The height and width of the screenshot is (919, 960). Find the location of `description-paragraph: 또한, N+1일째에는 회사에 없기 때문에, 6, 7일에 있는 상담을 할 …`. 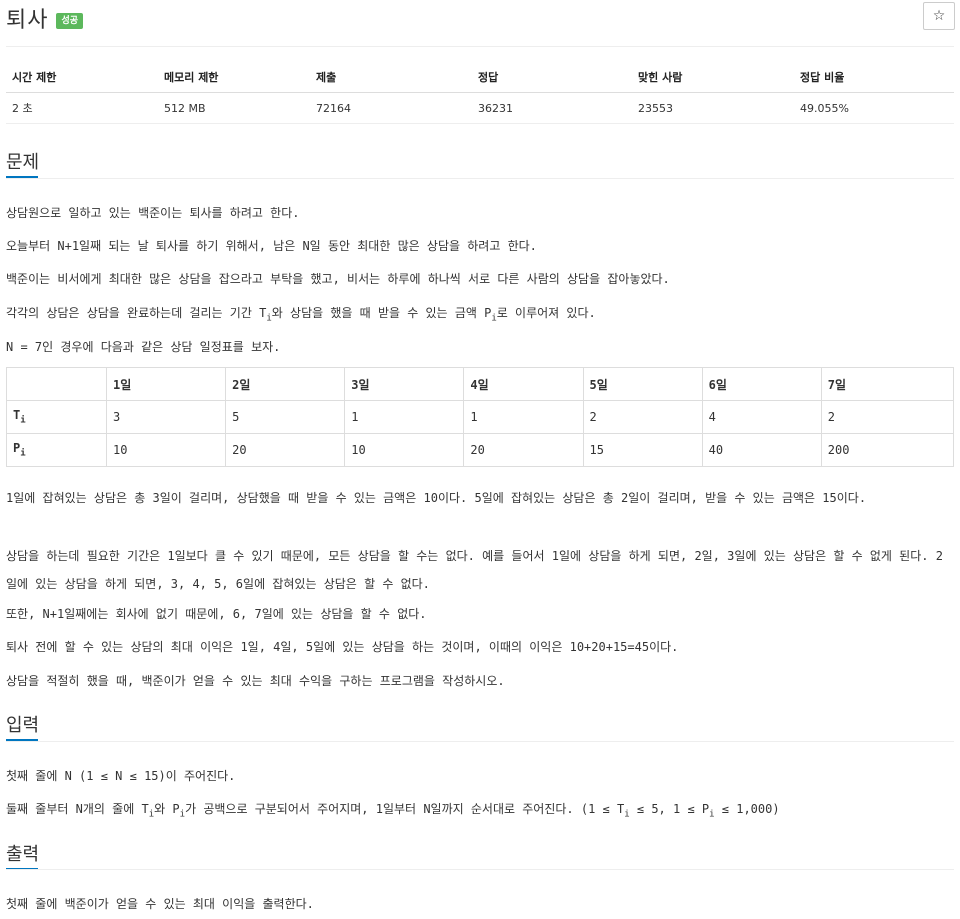

description-paragraph: 또한, N+1일째에는 회사에 없기 때문에, 6, 7일에 있는 상담을 할 … is located at coordinates (216, 614).